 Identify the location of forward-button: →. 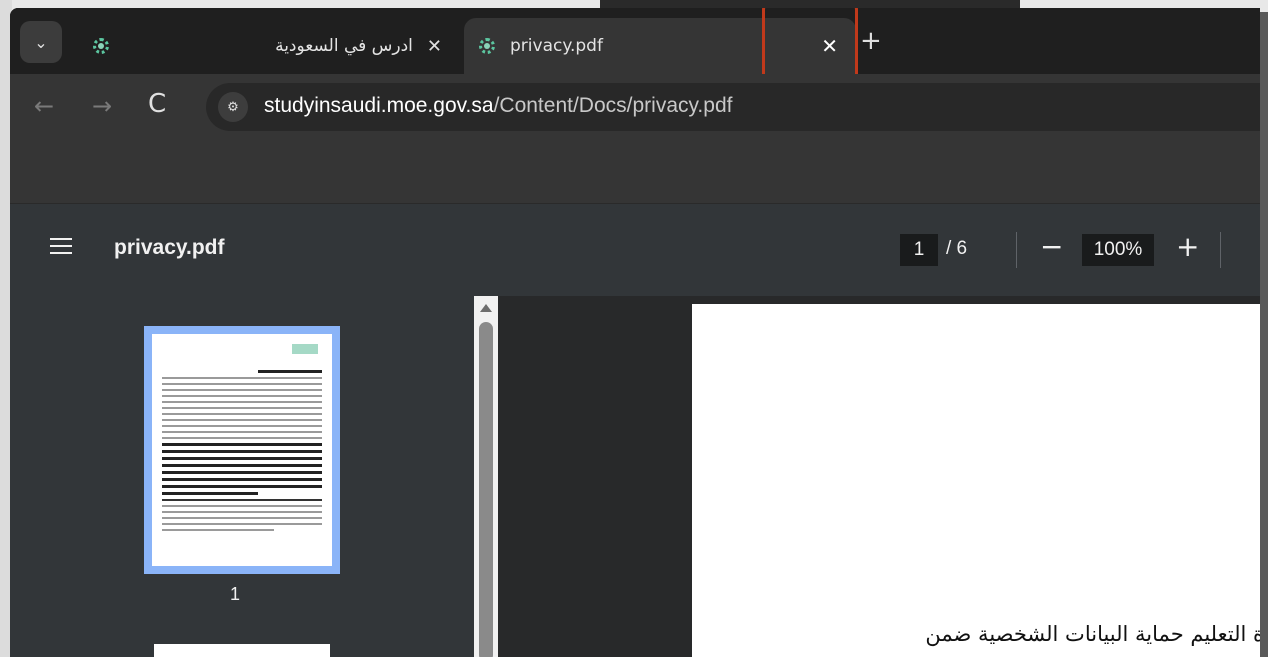
(102, 106).